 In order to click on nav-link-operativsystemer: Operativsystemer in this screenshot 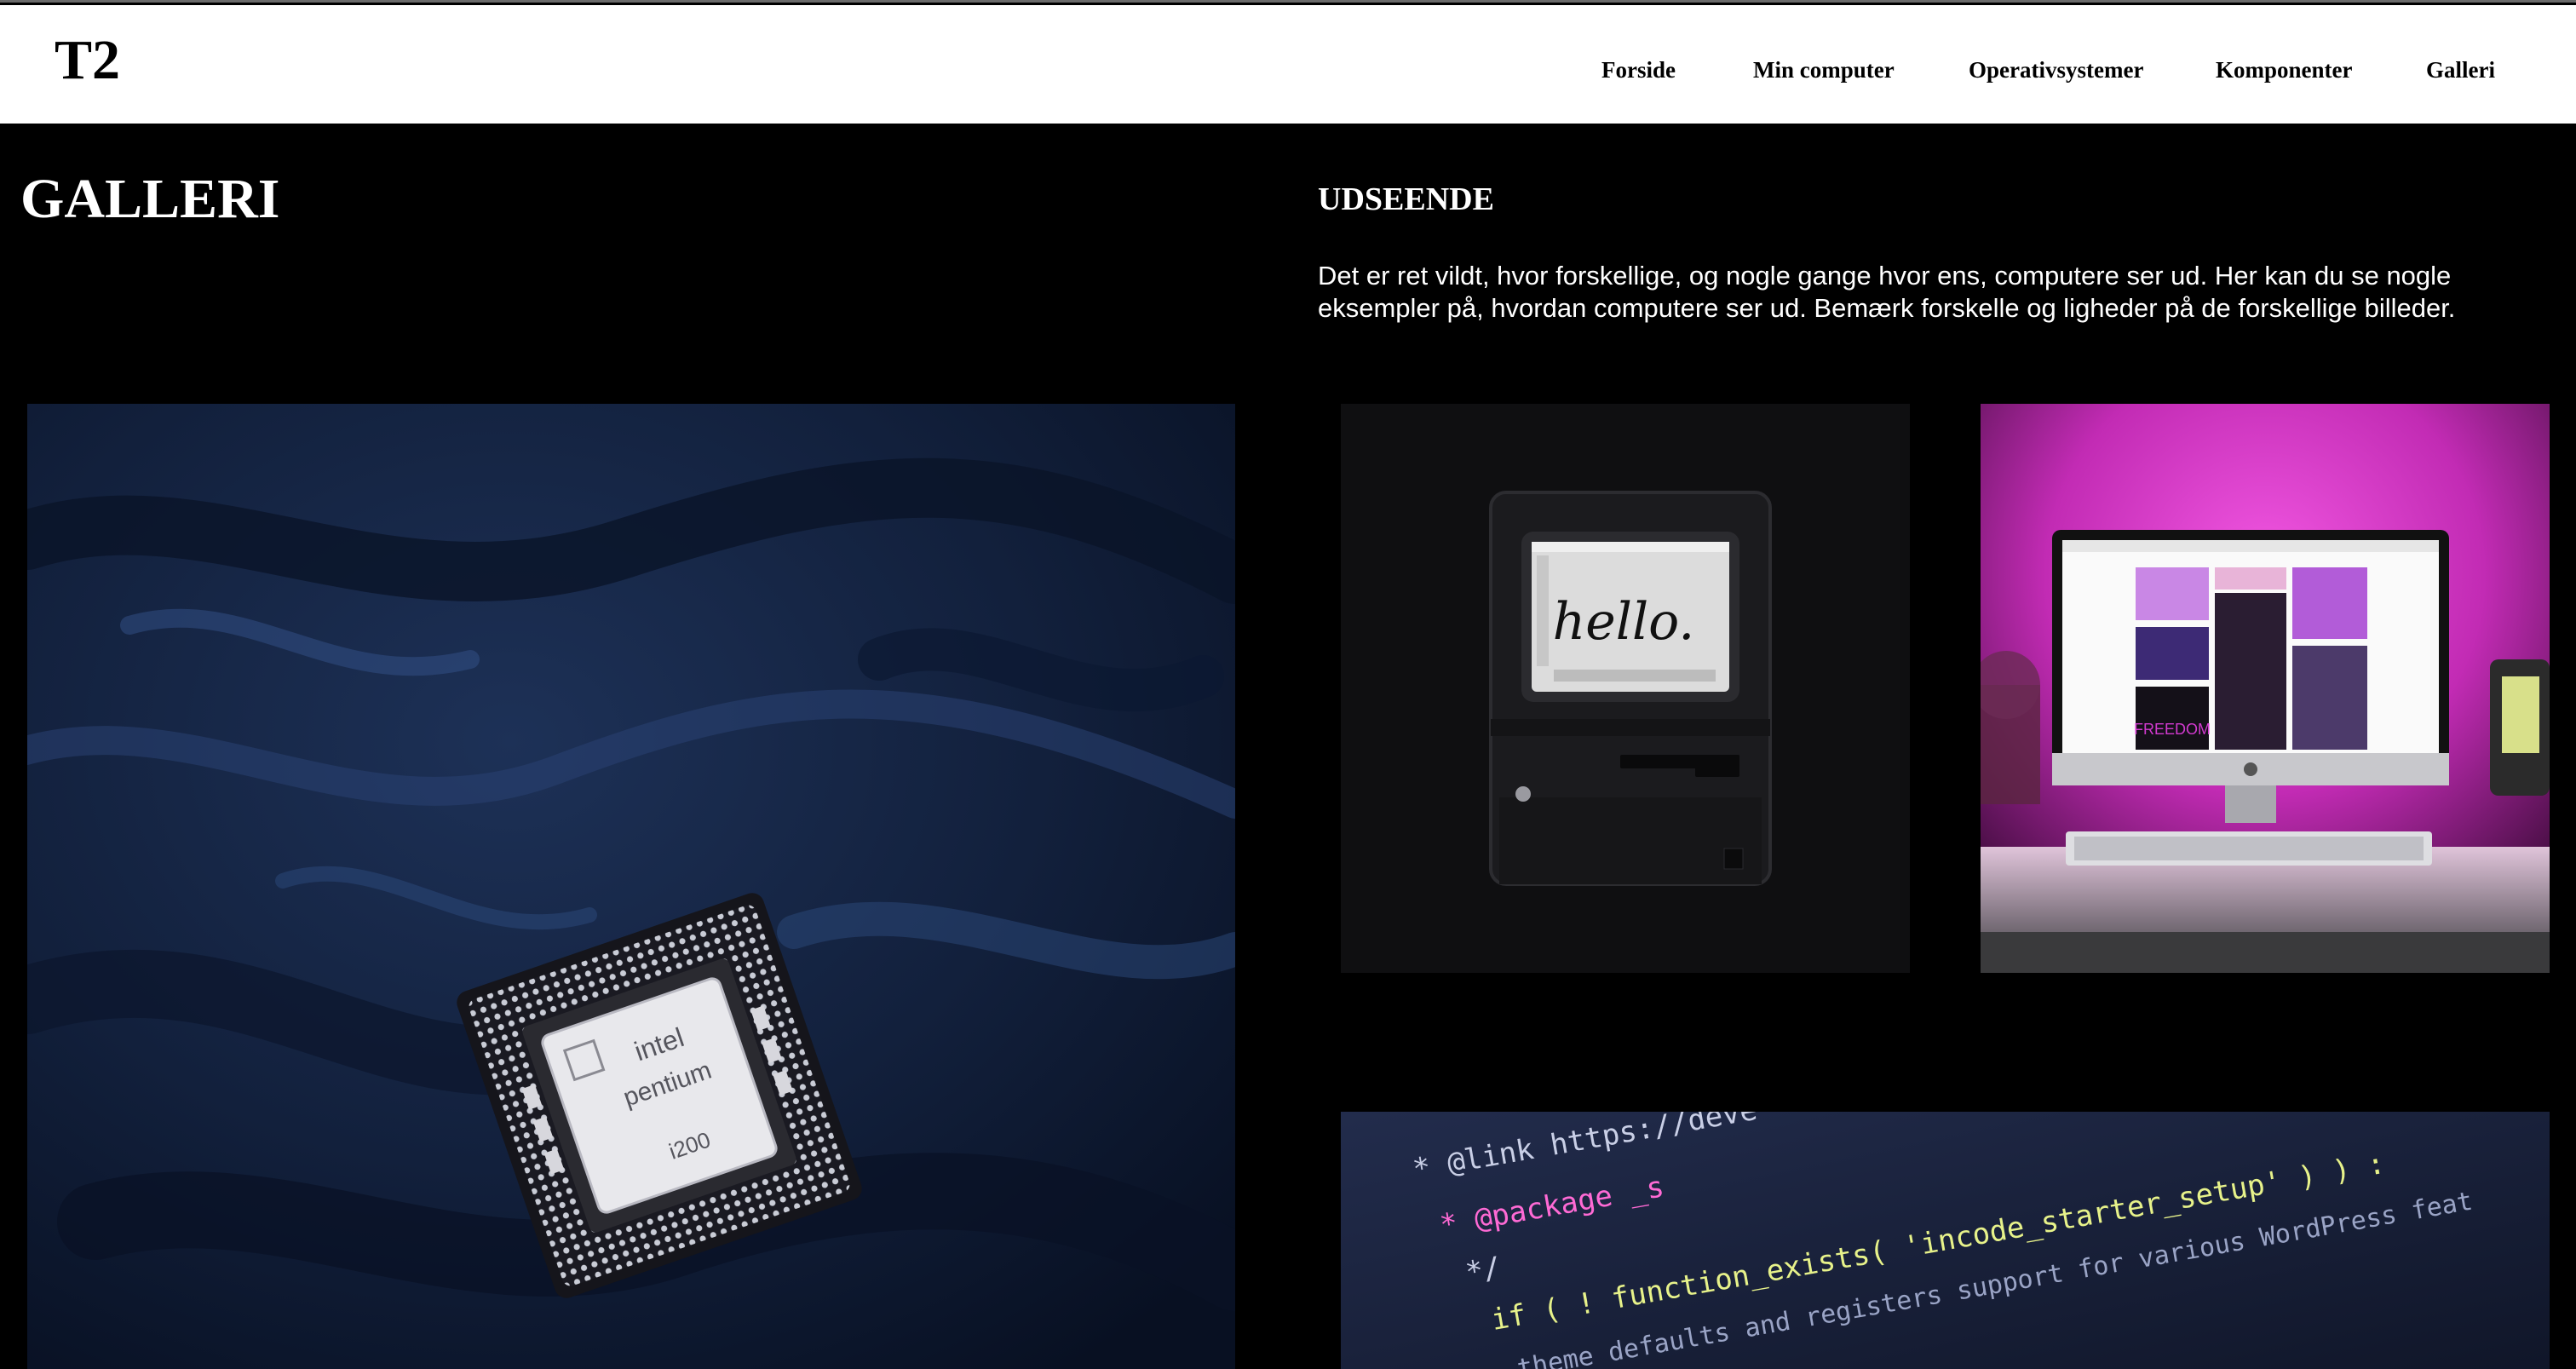, I will do `click(2056, 70)`.